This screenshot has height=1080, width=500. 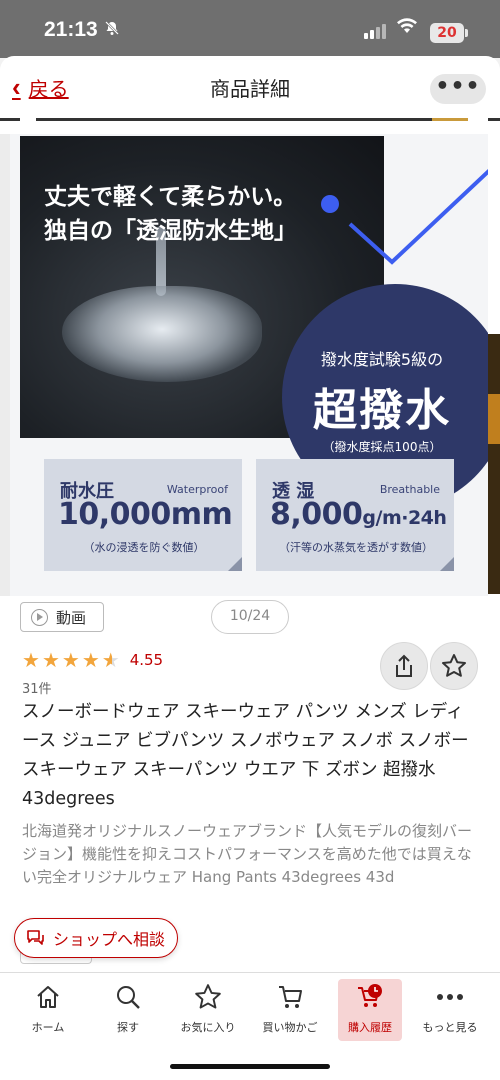 I want to click on spec-breathable-value: 8,000, so click(x=316, y=514).